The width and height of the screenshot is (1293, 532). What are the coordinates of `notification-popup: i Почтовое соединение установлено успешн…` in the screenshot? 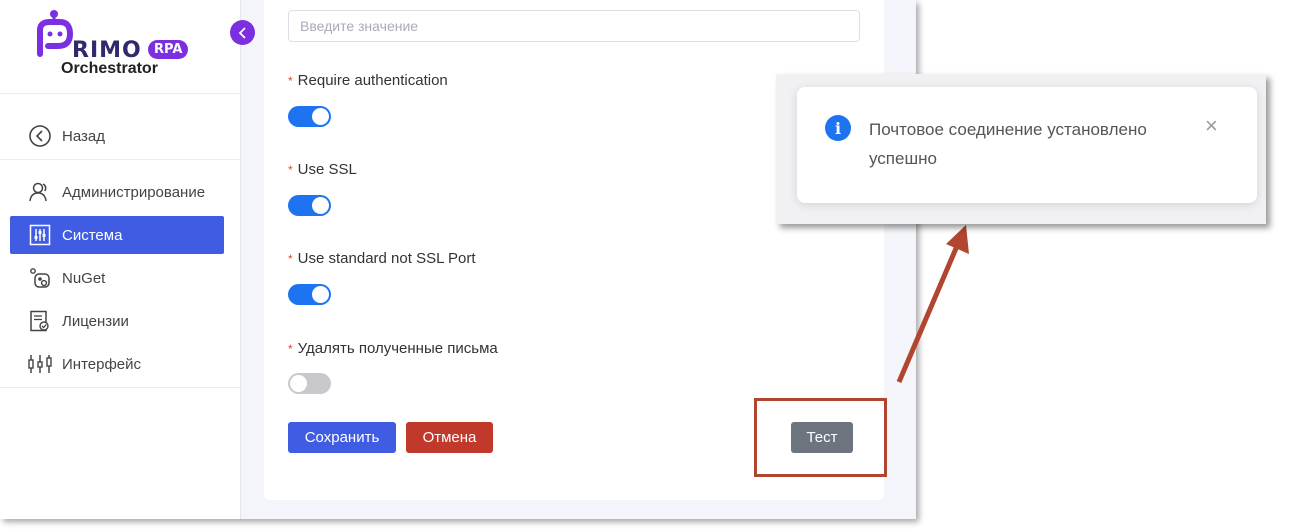 It's located at (1027, 145).